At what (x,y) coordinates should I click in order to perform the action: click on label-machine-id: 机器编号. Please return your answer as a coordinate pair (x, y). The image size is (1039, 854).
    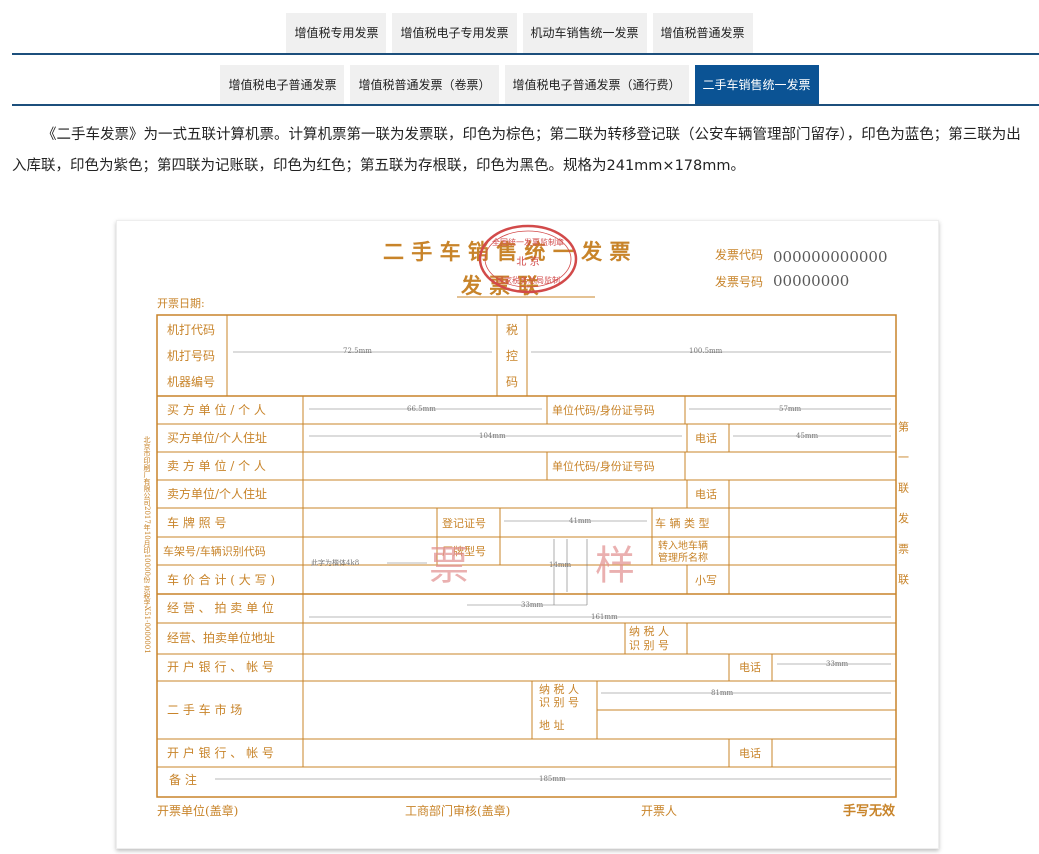
    Looking at the image, I should click on (191, 381).